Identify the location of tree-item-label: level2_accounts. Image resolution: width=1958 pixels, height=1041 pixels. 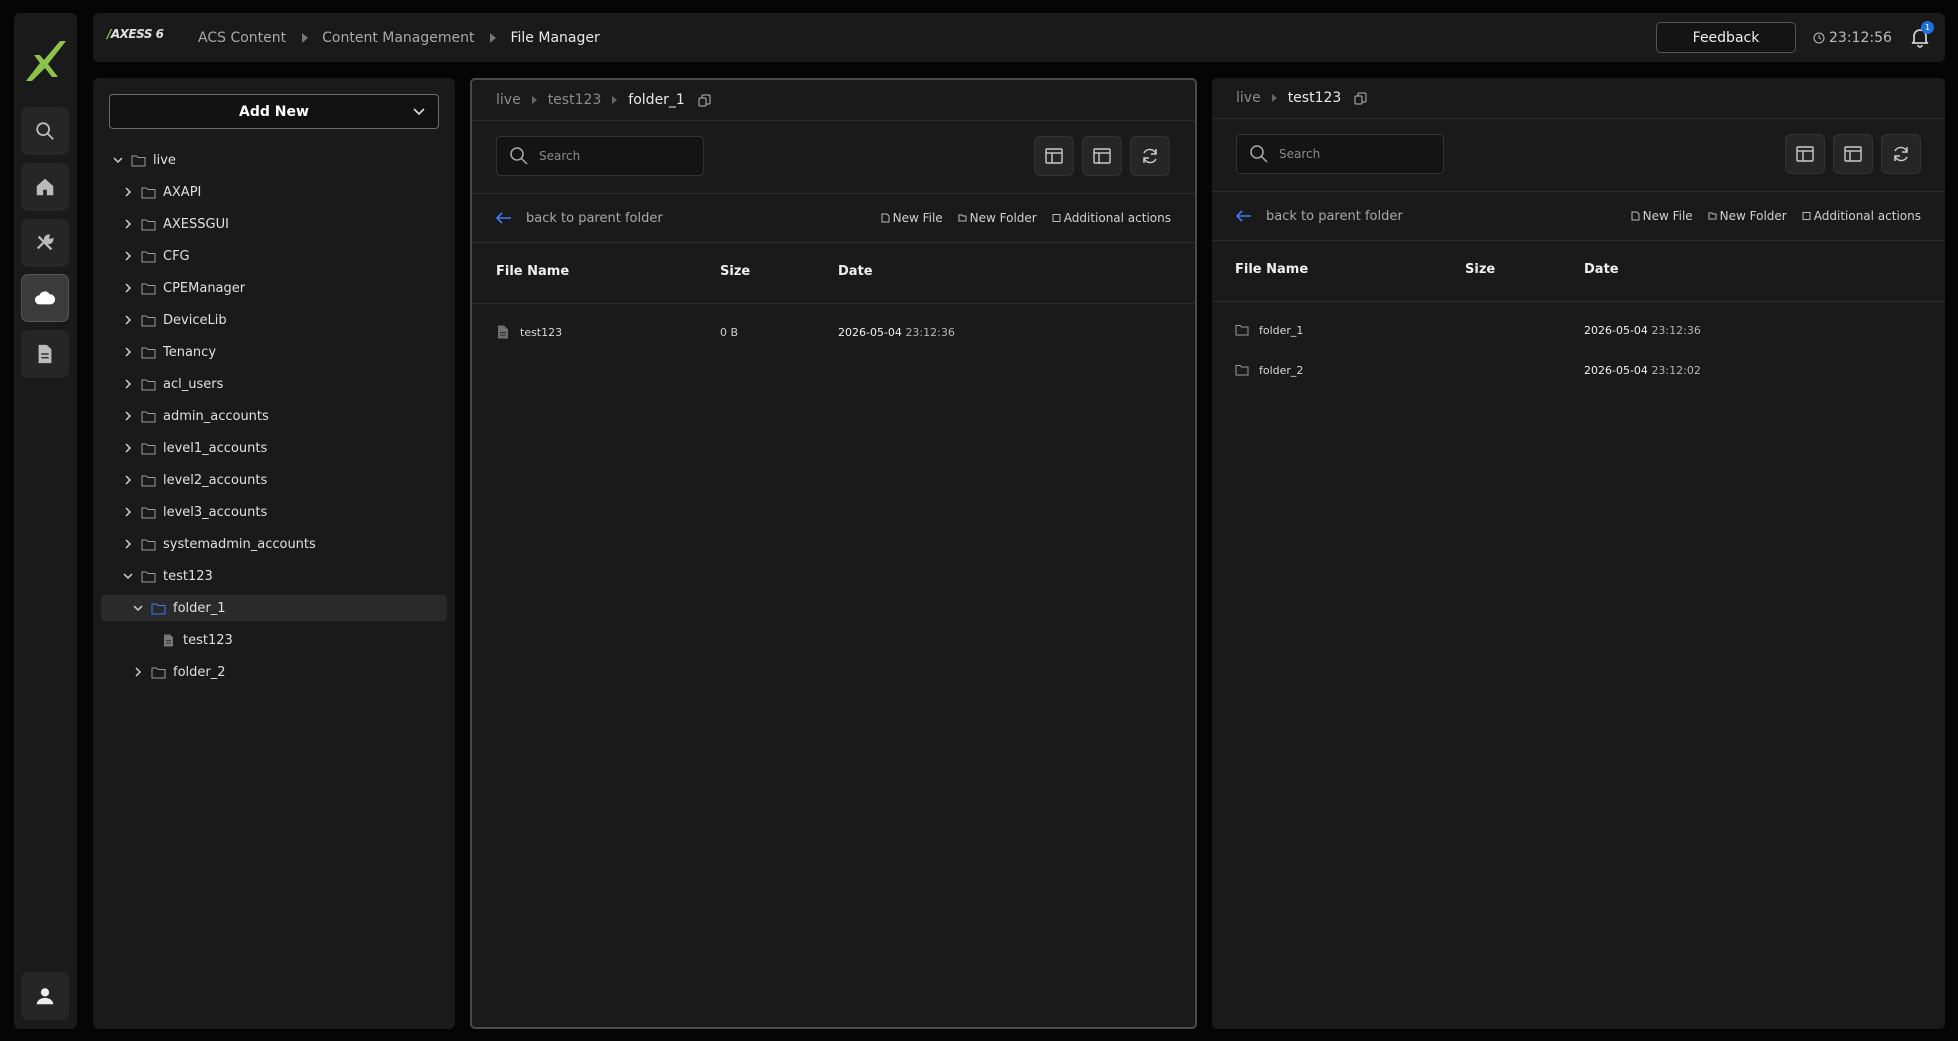
(215, 480).